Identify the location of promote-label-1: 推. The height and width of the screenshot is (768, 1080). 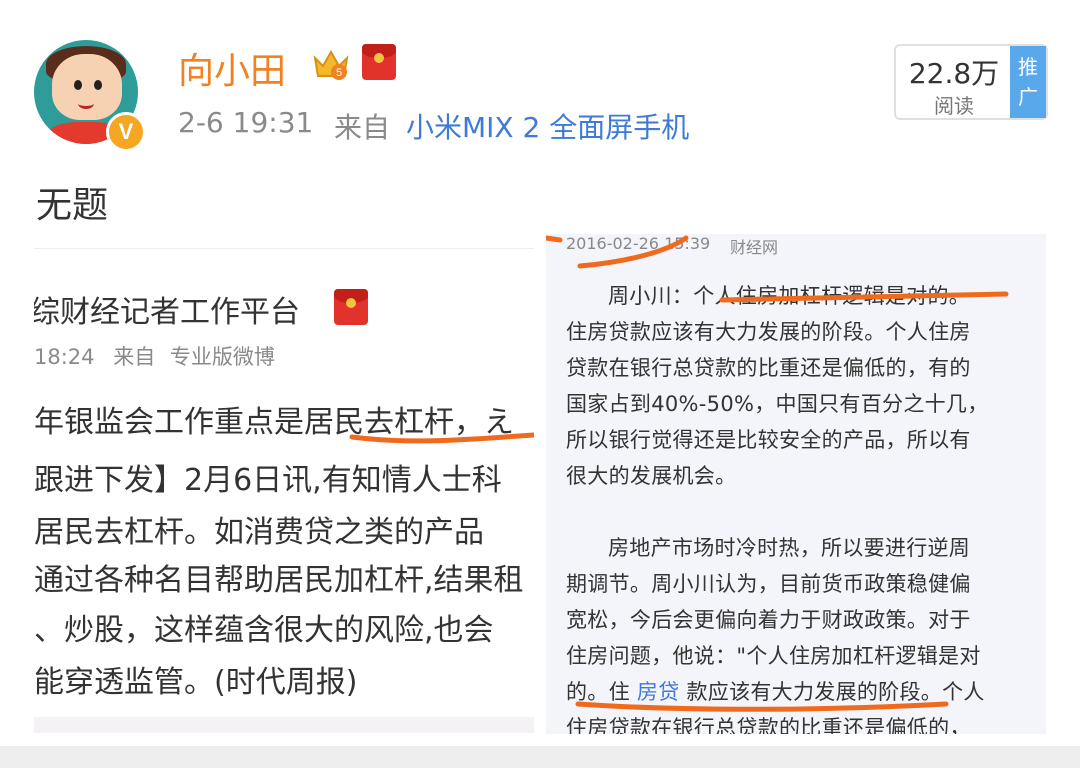
(1028, 67).